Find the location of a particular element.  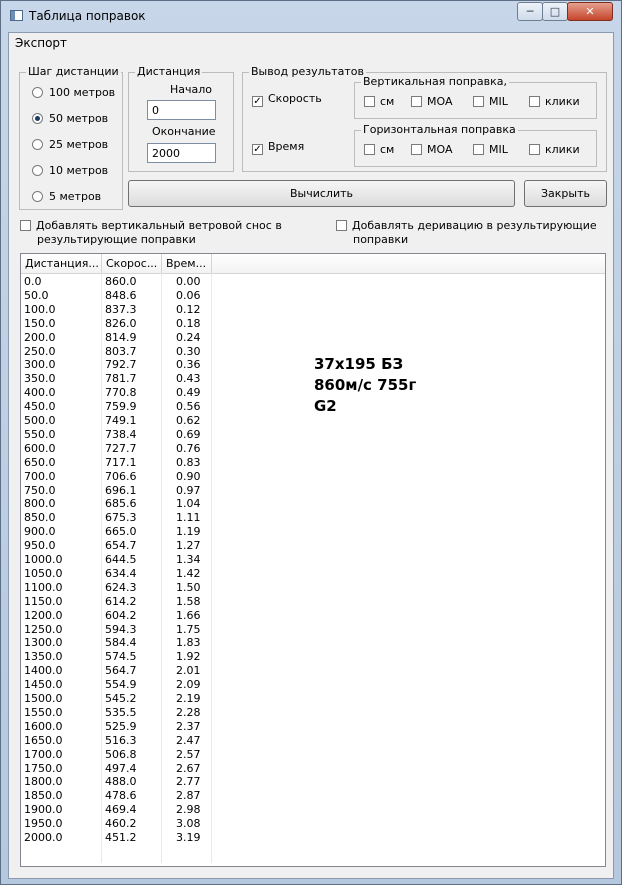

vertical-unit-checkbox: клики is located at coordinates (554, 101).